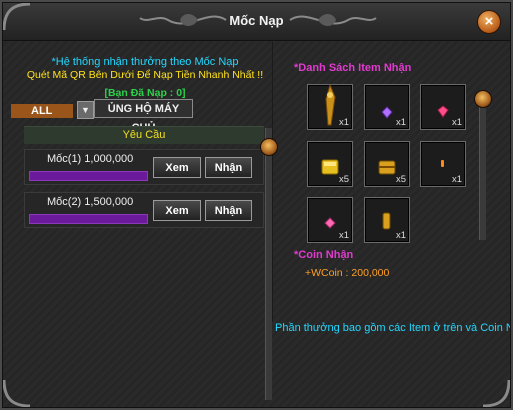  Describe the element at coordinates (268, 264) in the screenshot. I see `tier-list-scrollbar` at that location.